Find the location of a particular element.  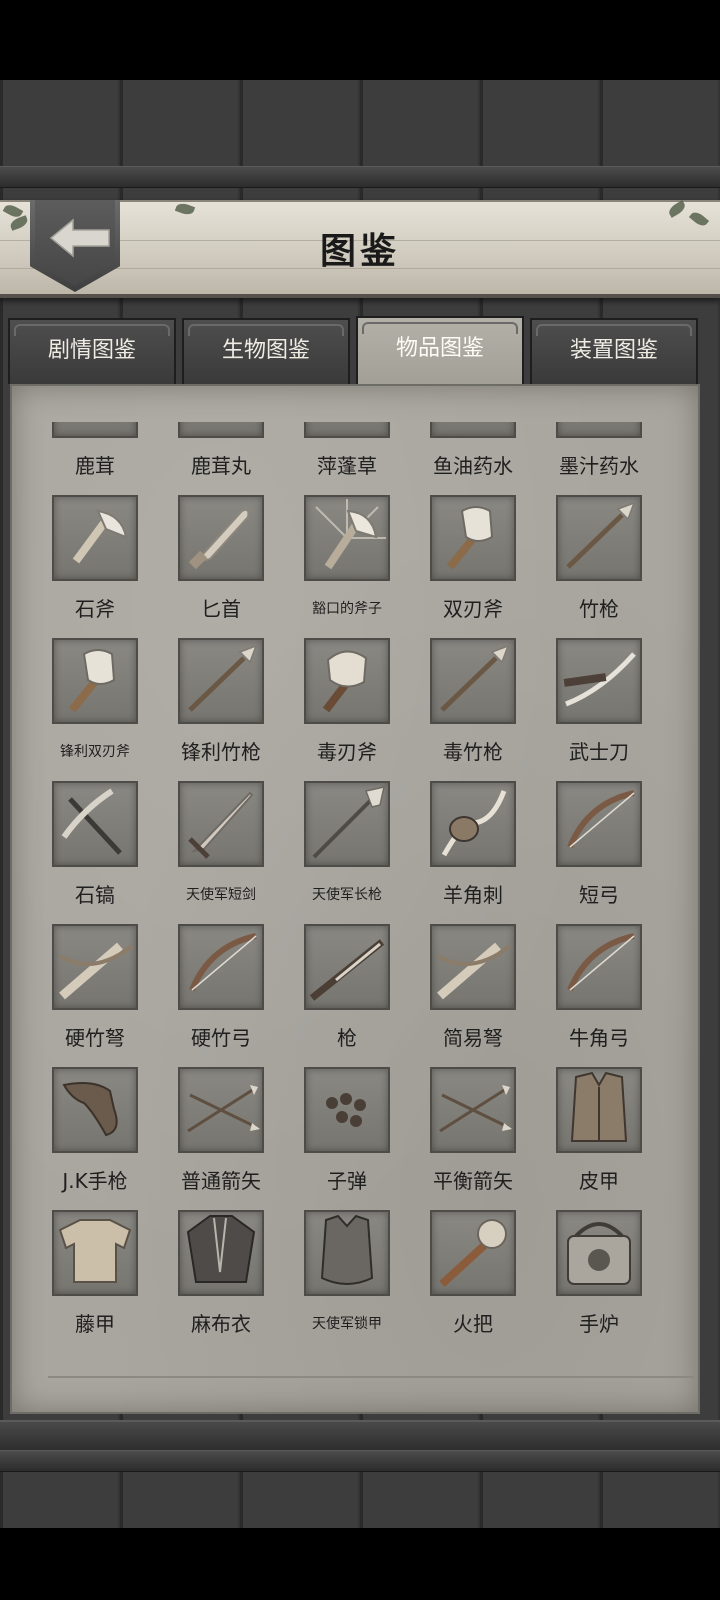

item-card: 鱼油药水 is located at coordinates (470, 458).